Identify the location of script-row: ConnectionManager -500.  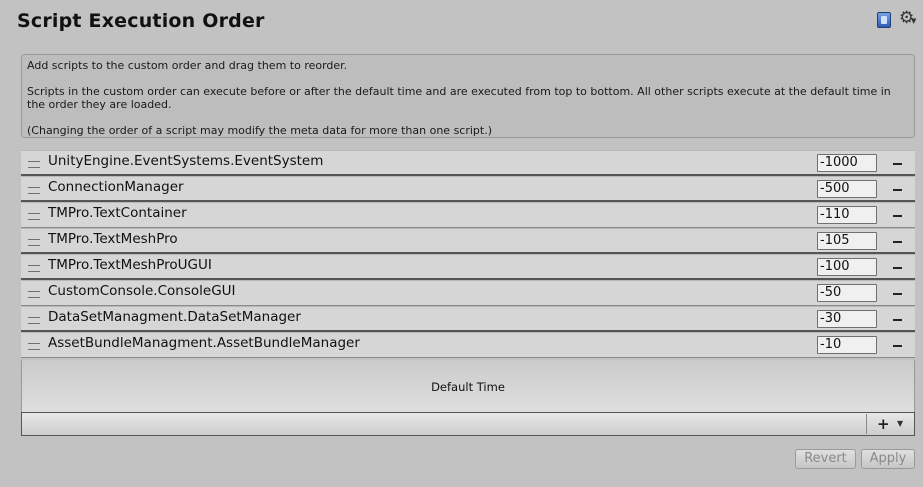
(468, 189).